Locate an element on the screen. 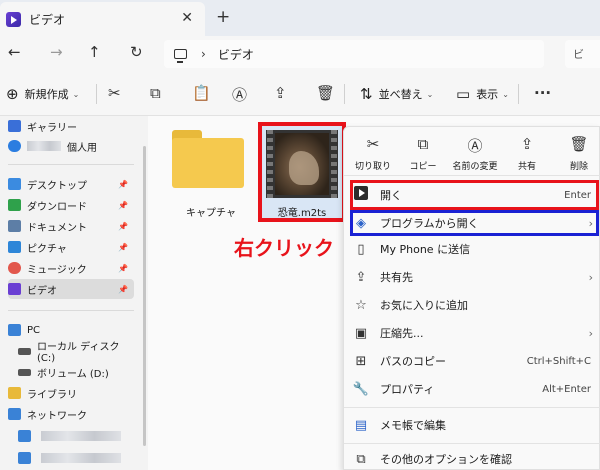 The height and width of the screenshot is (470, 600). tab-videos: ビデオ ✕ is located at coordinates (102, 19).